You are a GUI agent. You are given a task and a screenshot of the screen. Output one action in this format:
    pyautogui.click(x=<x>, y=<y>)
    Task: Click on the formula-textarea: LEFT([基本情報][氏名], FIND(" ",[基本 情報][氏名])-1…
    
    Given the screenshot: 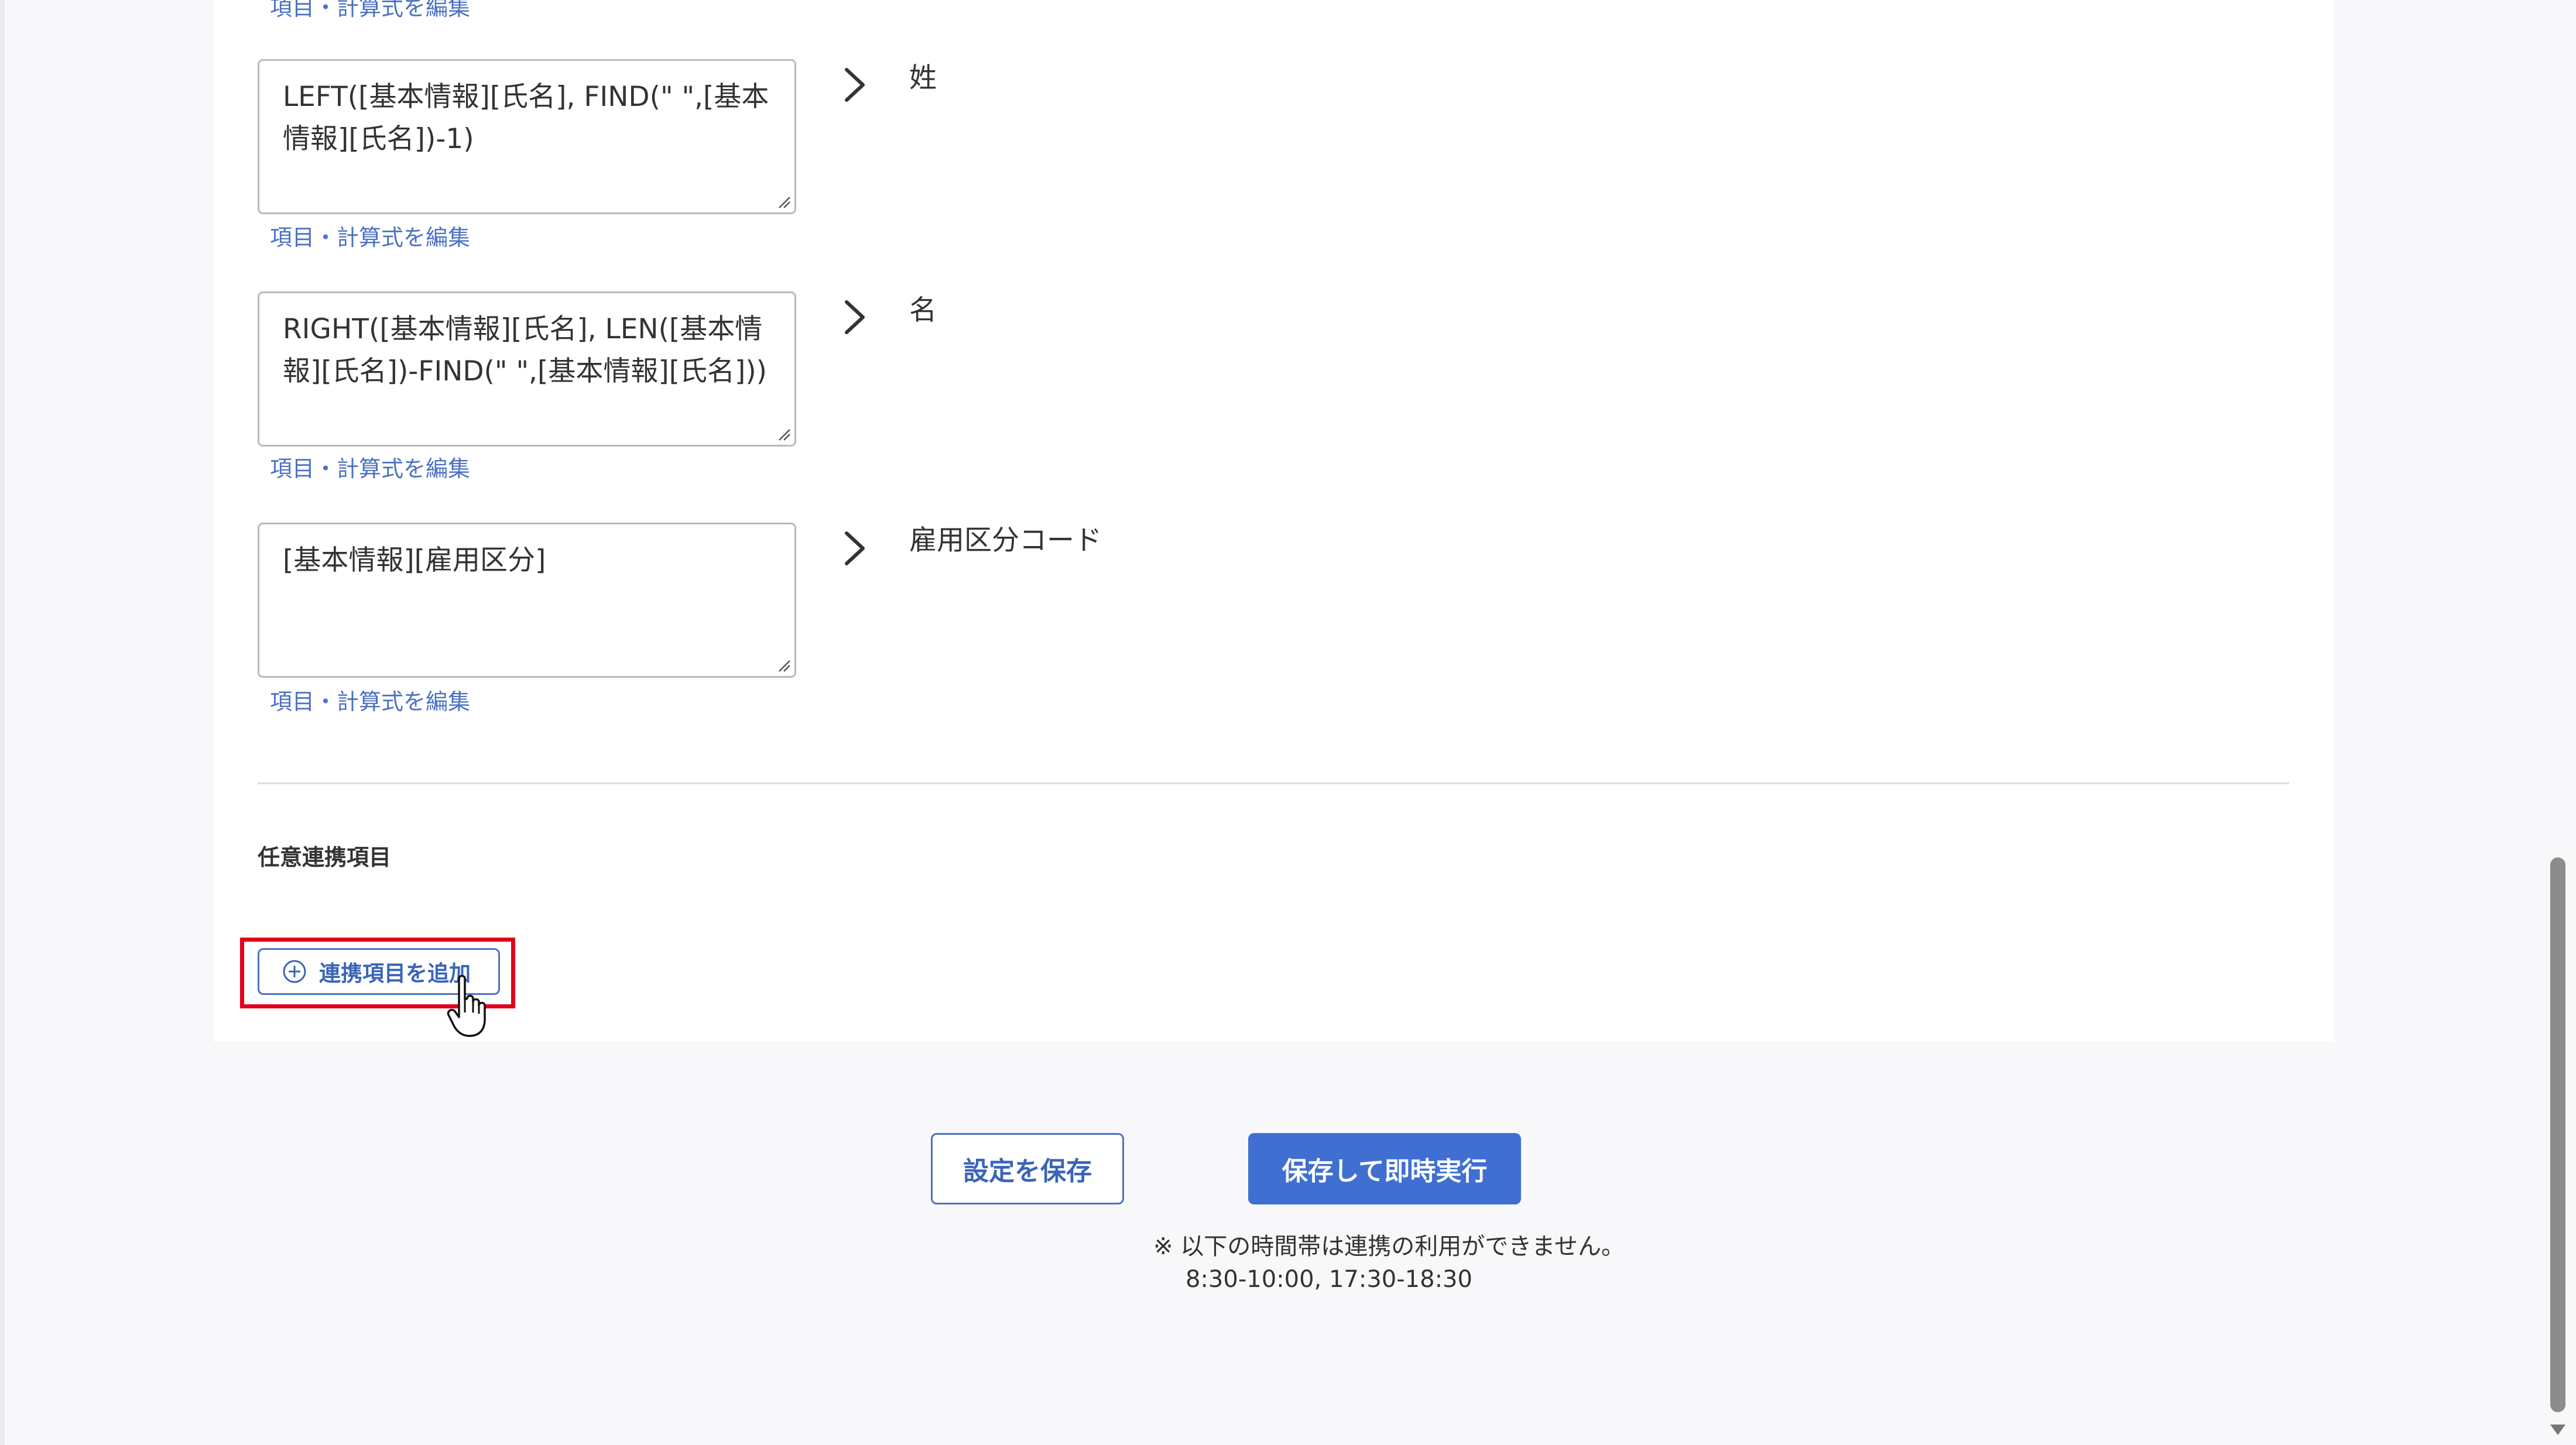 What is the action you would take?
    pyautogui.click(x=527, y=136)
    